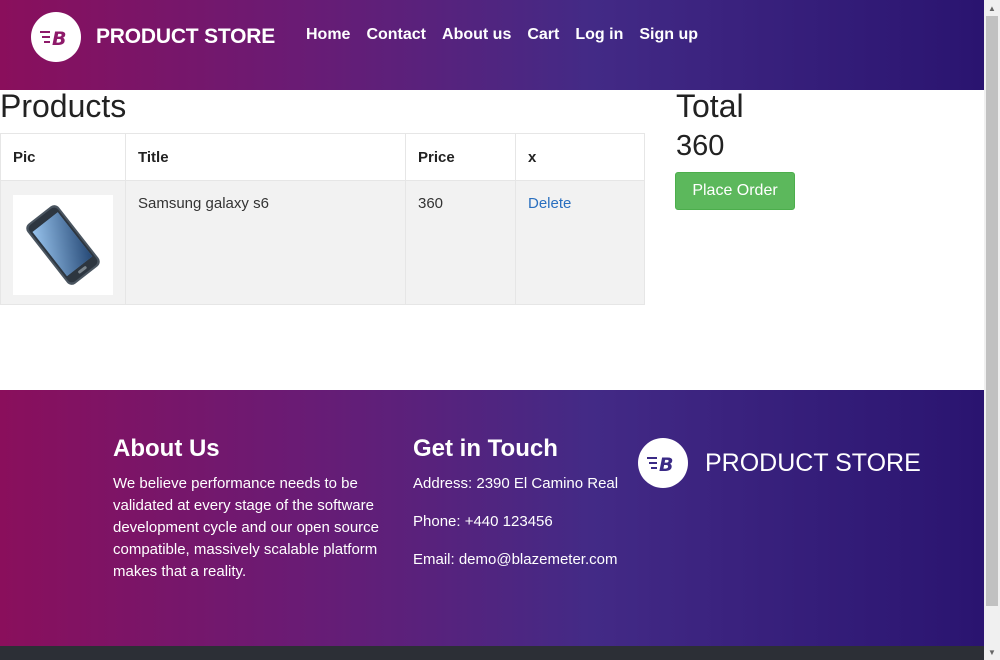 The width and height of the screenshot is (1000, 660). Describe the element at coordinates (63, 106) in the screenshot. I see `products-title: Products` at that location.